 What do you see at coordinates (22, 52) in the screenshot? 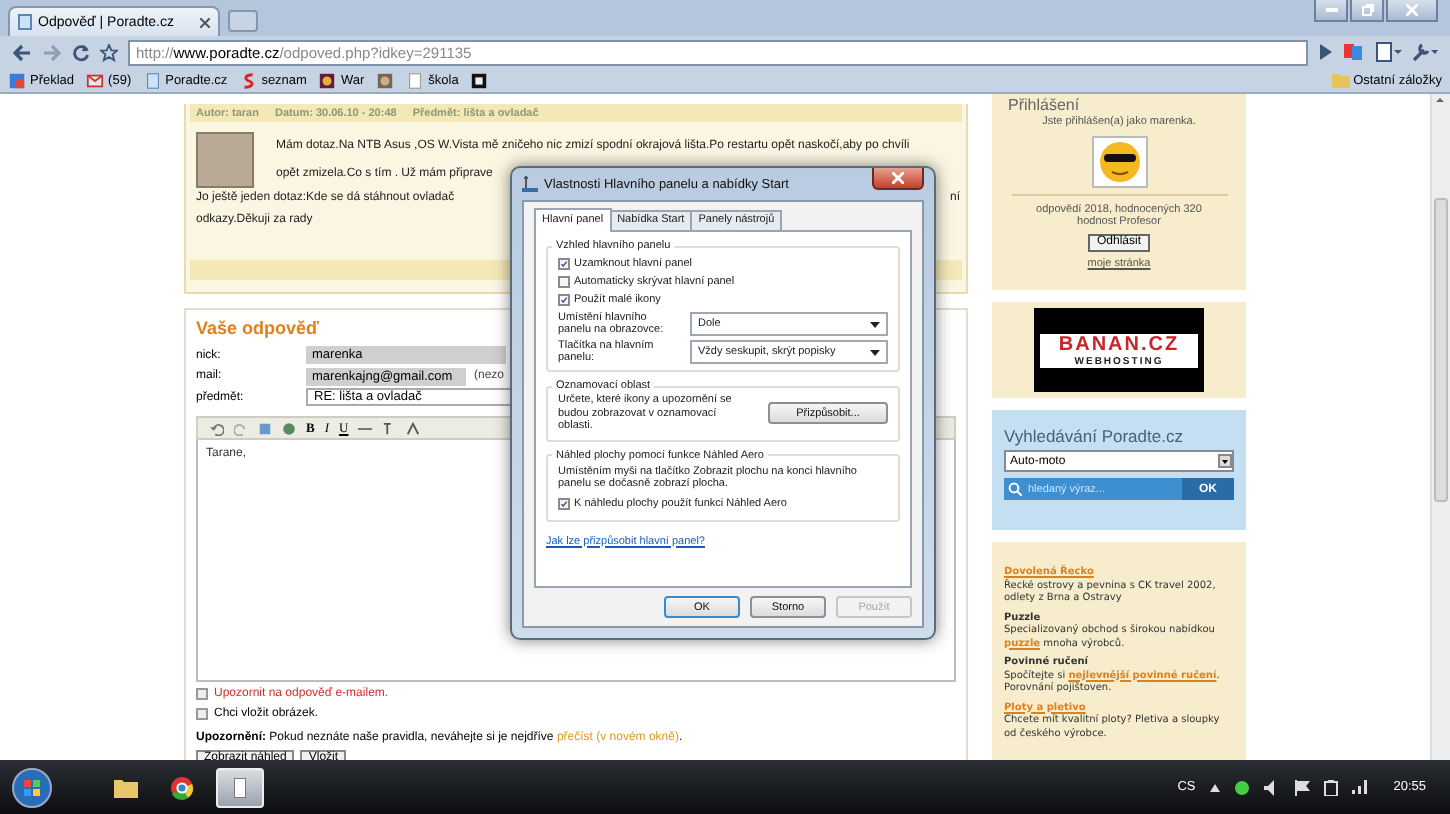
I see `back-icon` at bounding box center [22, 52].